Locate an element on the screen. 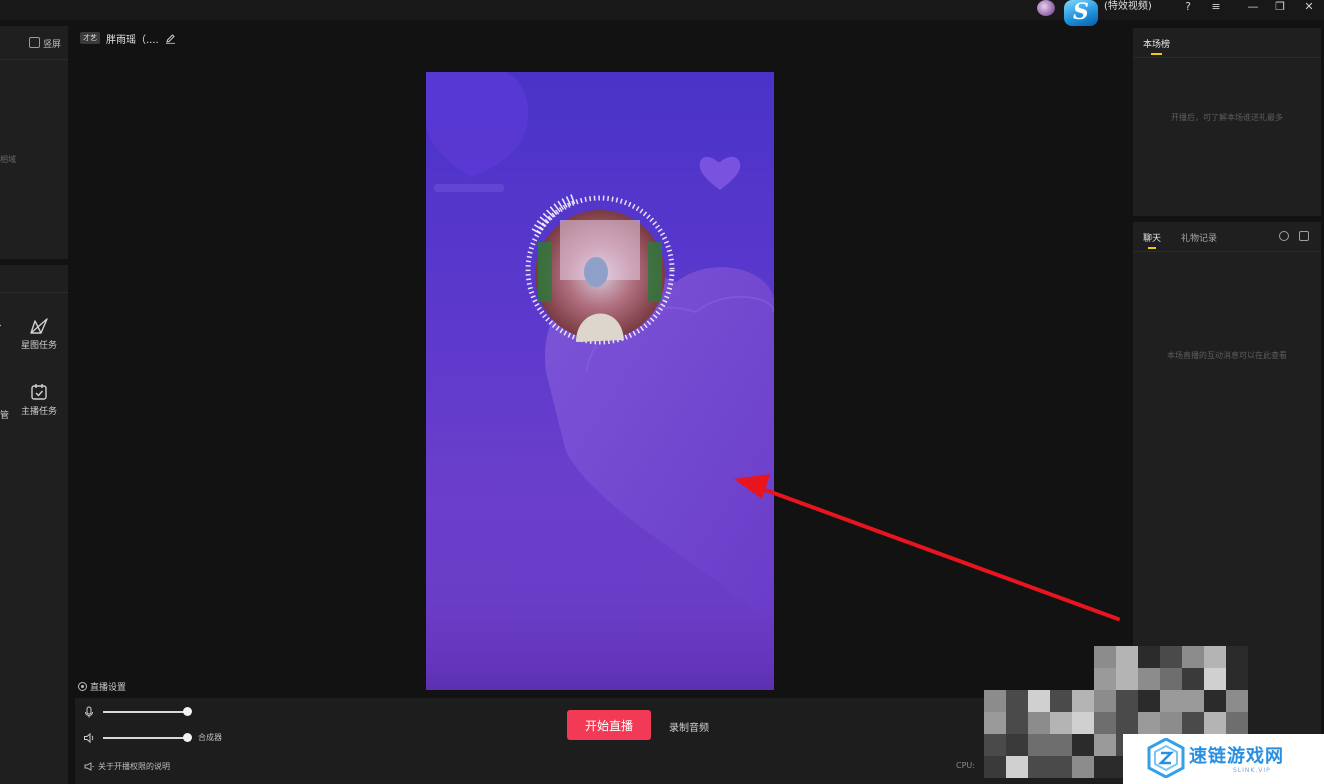  watermark-logo-icon is located at coordinates (1166, 758).